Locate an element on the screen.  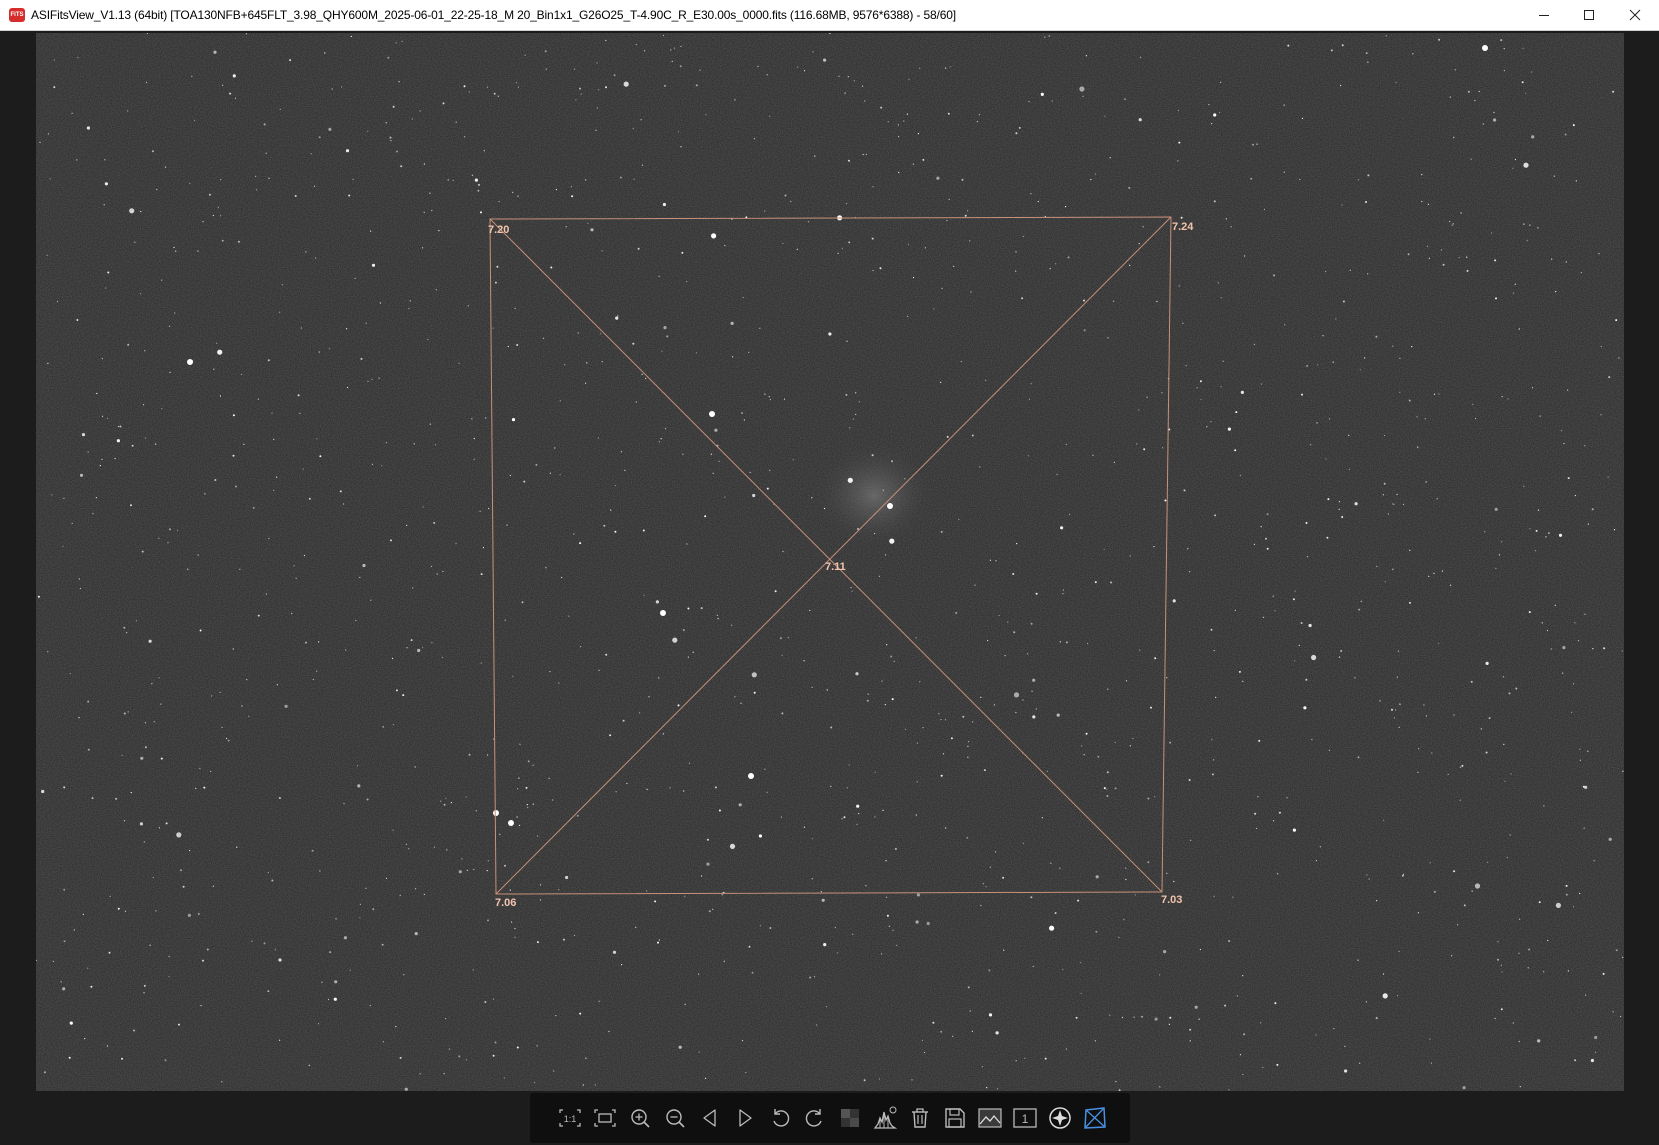
histogram-button is located at coordinates (884, 1118).